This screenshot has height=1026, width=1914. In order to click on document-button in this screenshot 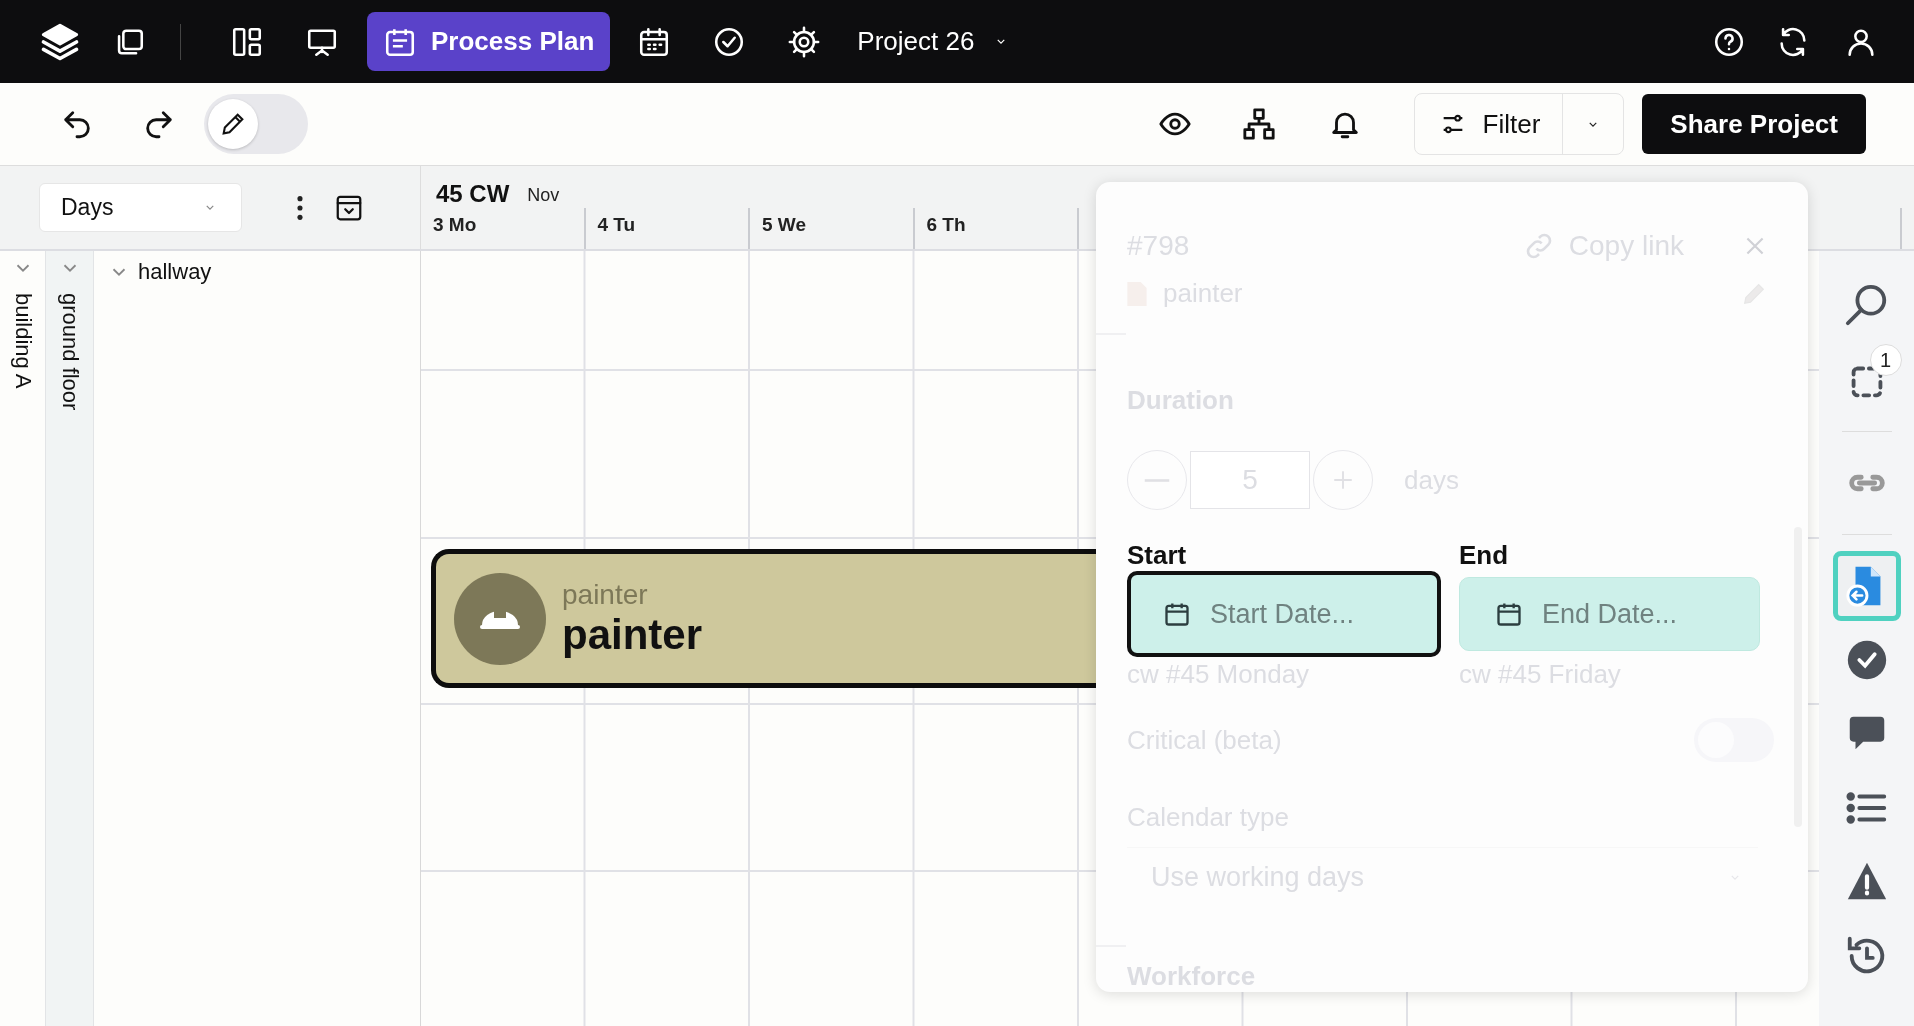, I will do `click(1866, 586)`.